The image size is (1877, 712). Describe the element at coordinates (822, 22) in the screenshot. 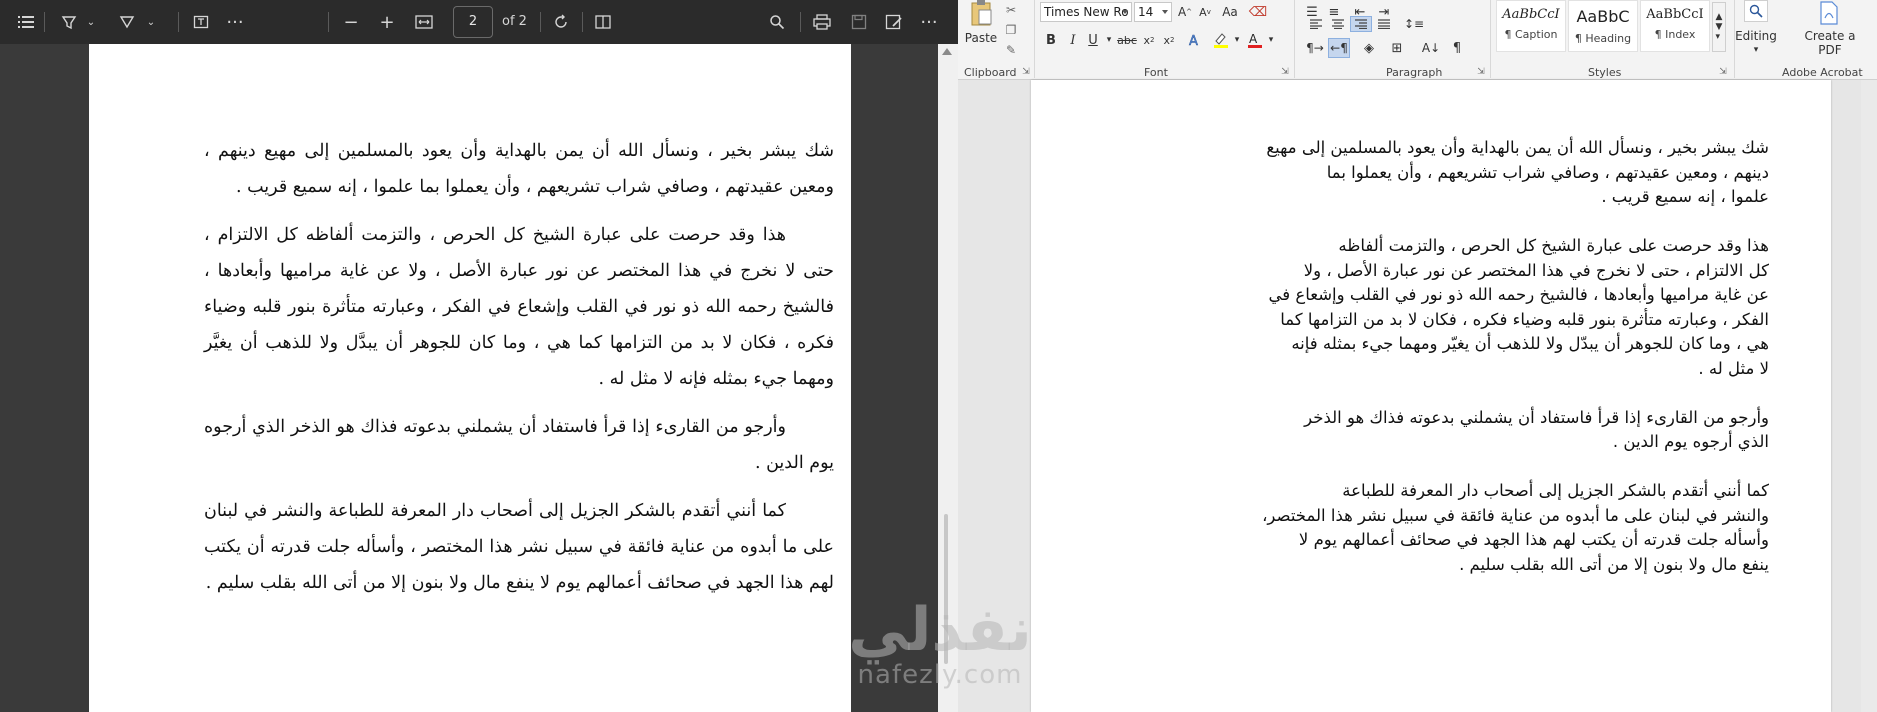

I see `print-icon` at that location.